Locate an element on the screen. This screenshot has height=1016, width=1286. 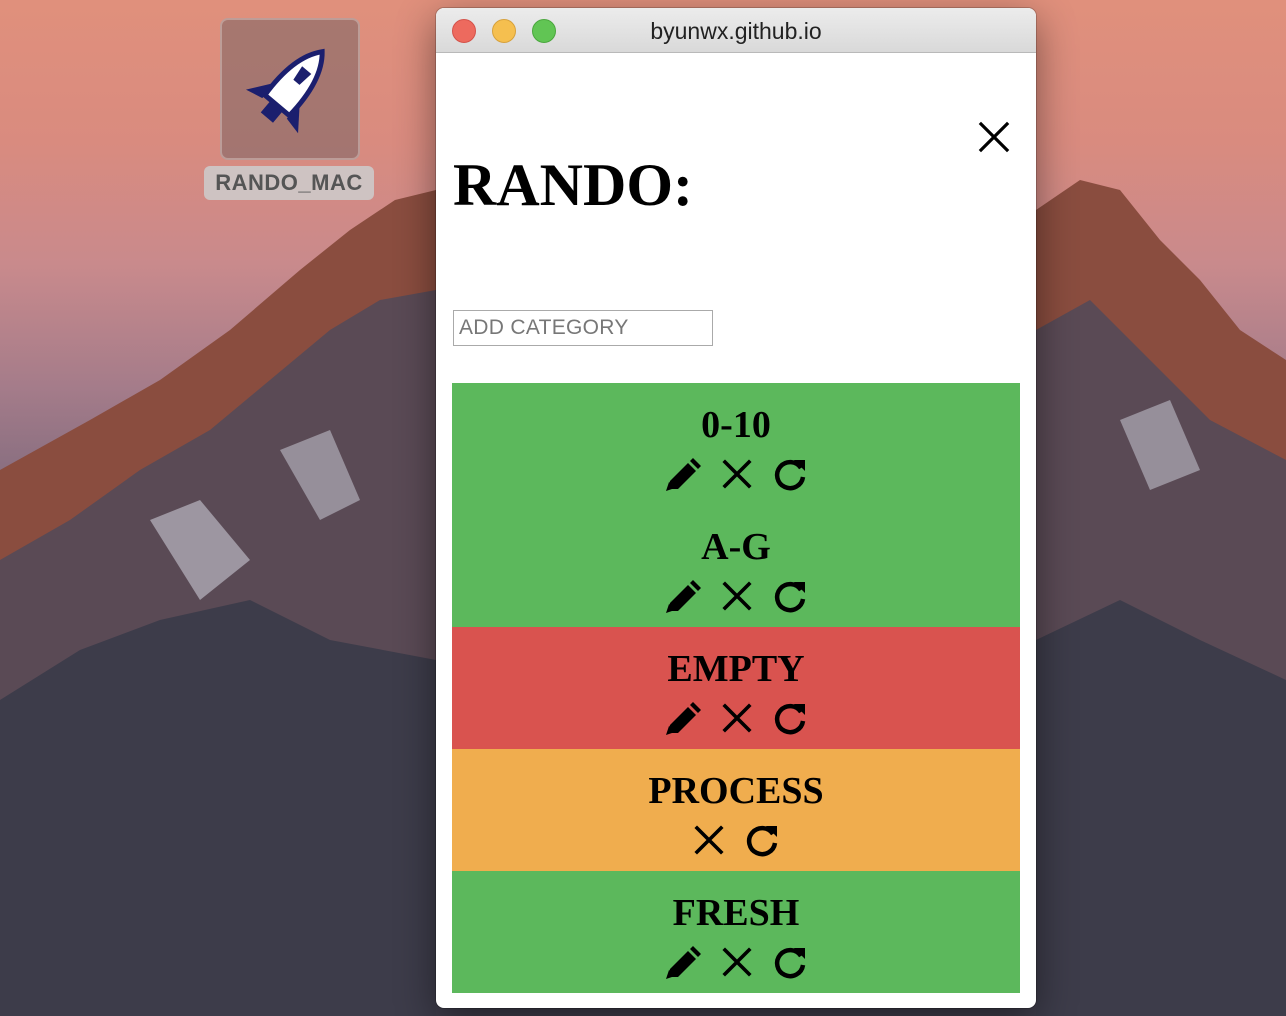
category-row: 0-10 is located at coordinates (736, 444).